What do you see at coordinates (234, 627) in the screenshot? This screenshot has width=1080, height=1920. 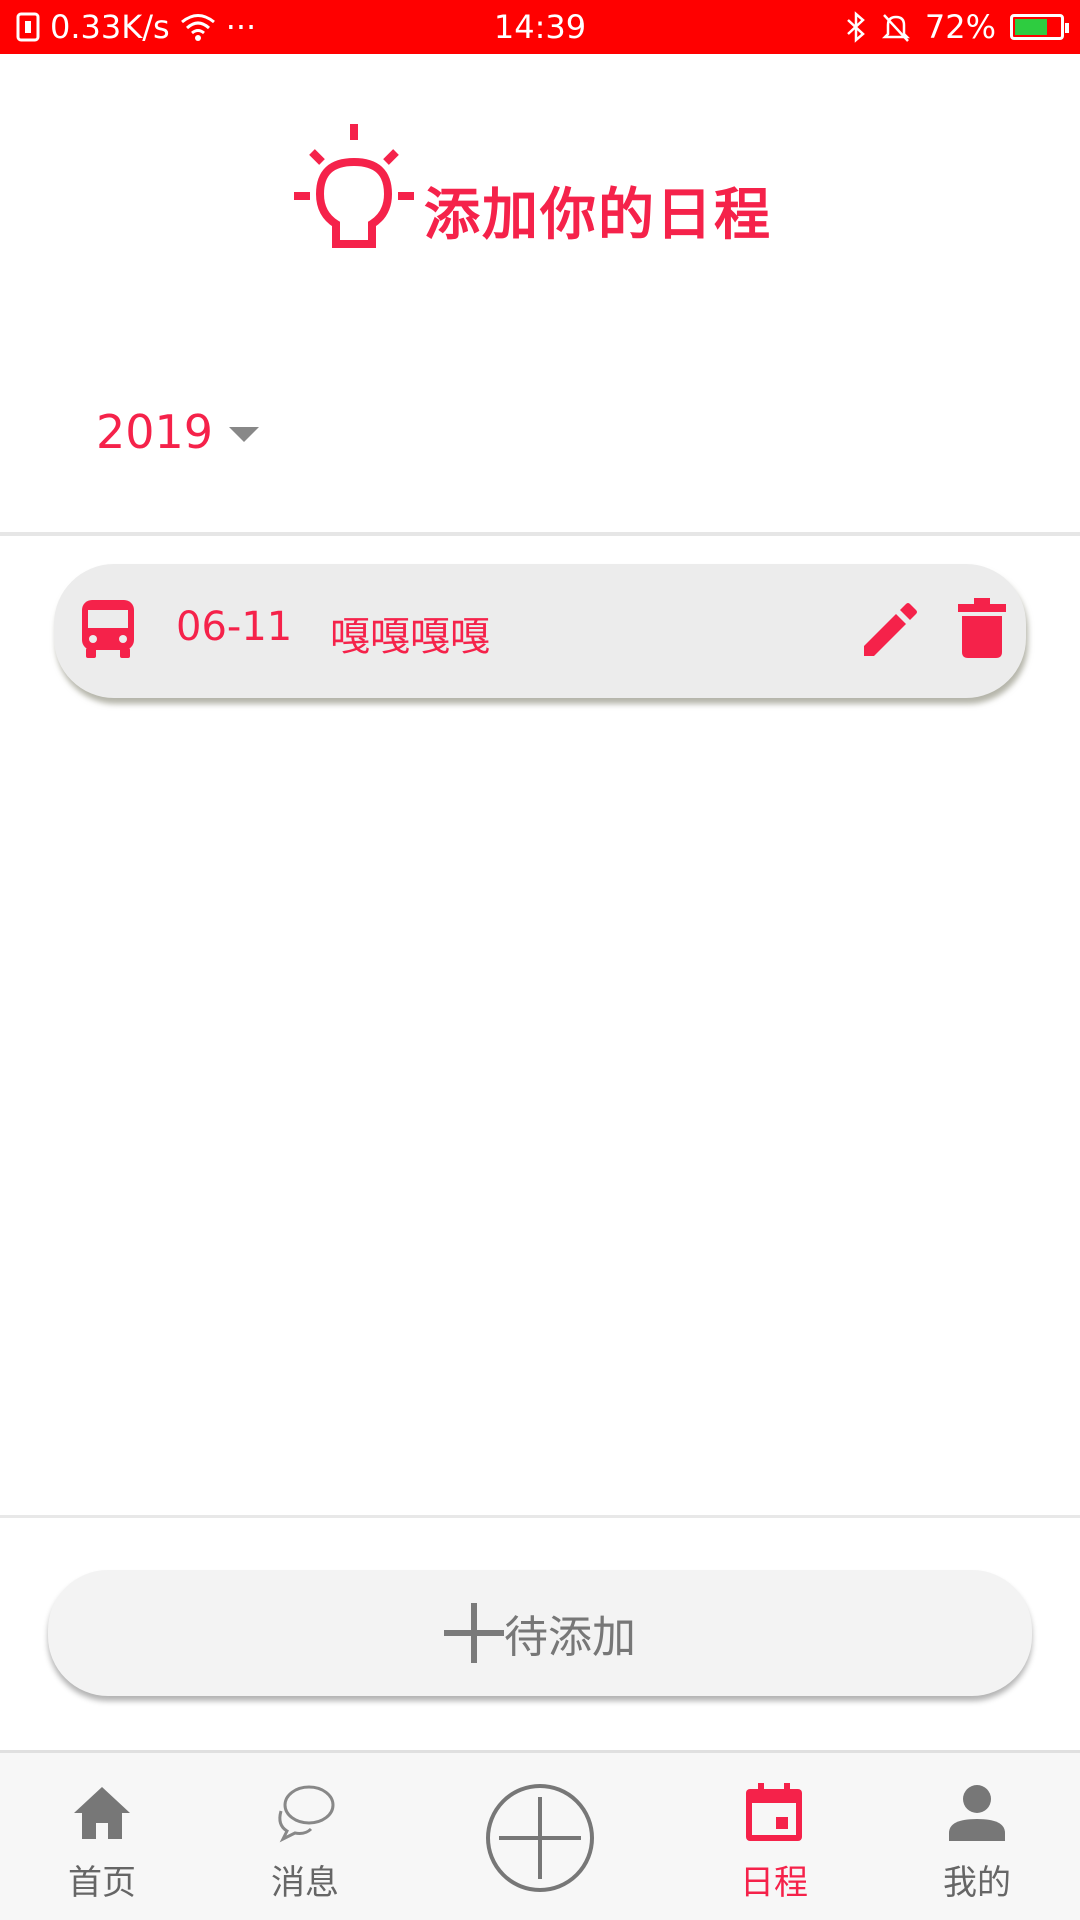 I see `schedule-date: 06-11` at bounding box center [234, 627].